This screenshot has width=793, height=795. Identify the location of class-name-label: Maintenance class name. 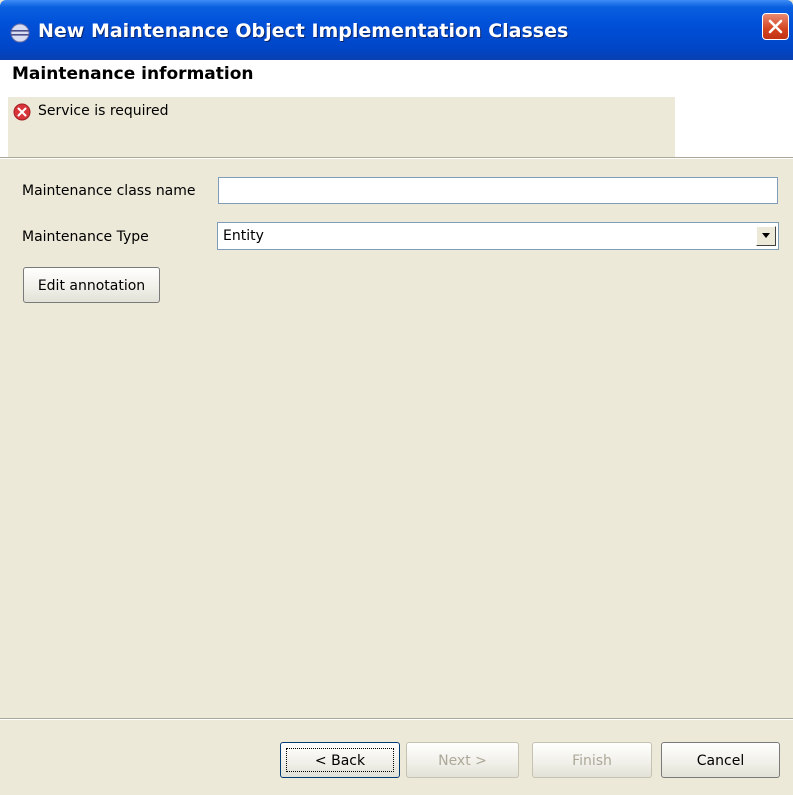
(109, 191).